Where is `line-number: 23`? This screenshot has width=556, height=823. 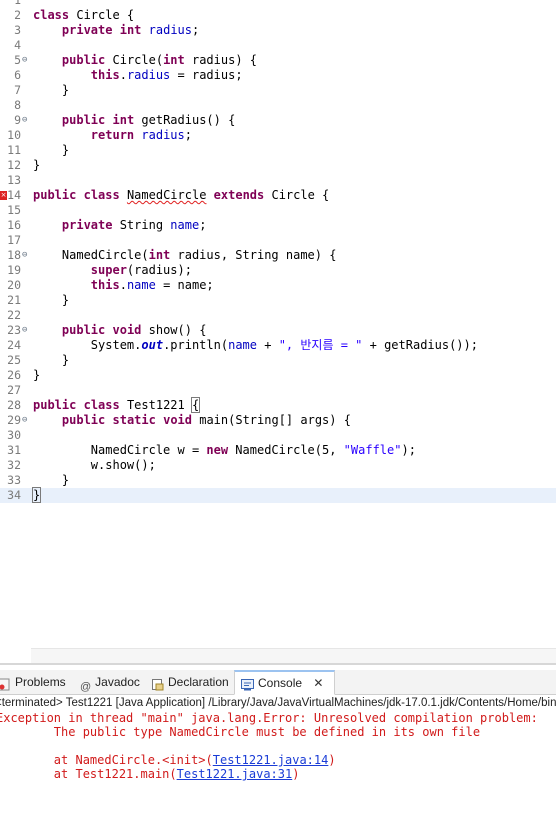
line-number: 23 is located at coordinates (14, 330).